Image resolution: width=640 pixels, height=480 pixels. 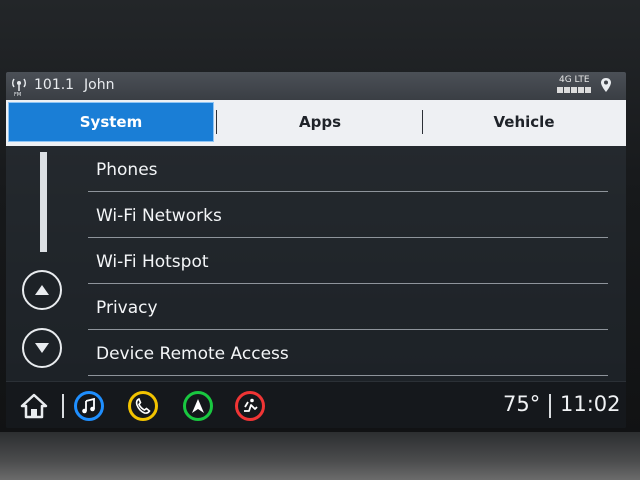 I want to click on navigation-app-button, so click(x=198, y=406).